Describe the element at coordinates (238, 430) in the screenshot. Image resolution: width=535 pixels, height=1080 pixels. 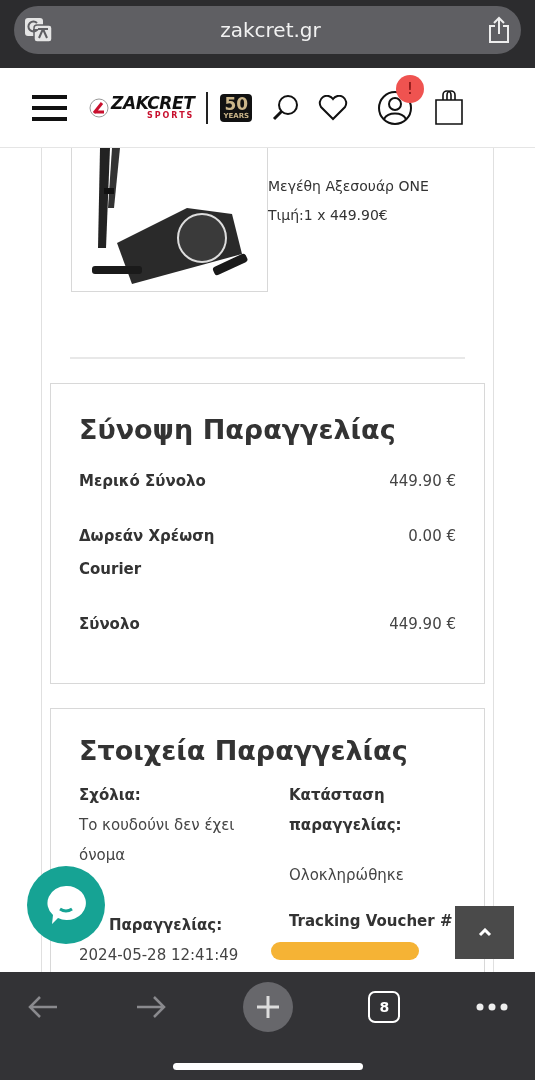
I see `card-title: Σύνοψη Παραγγελίας` at that location.